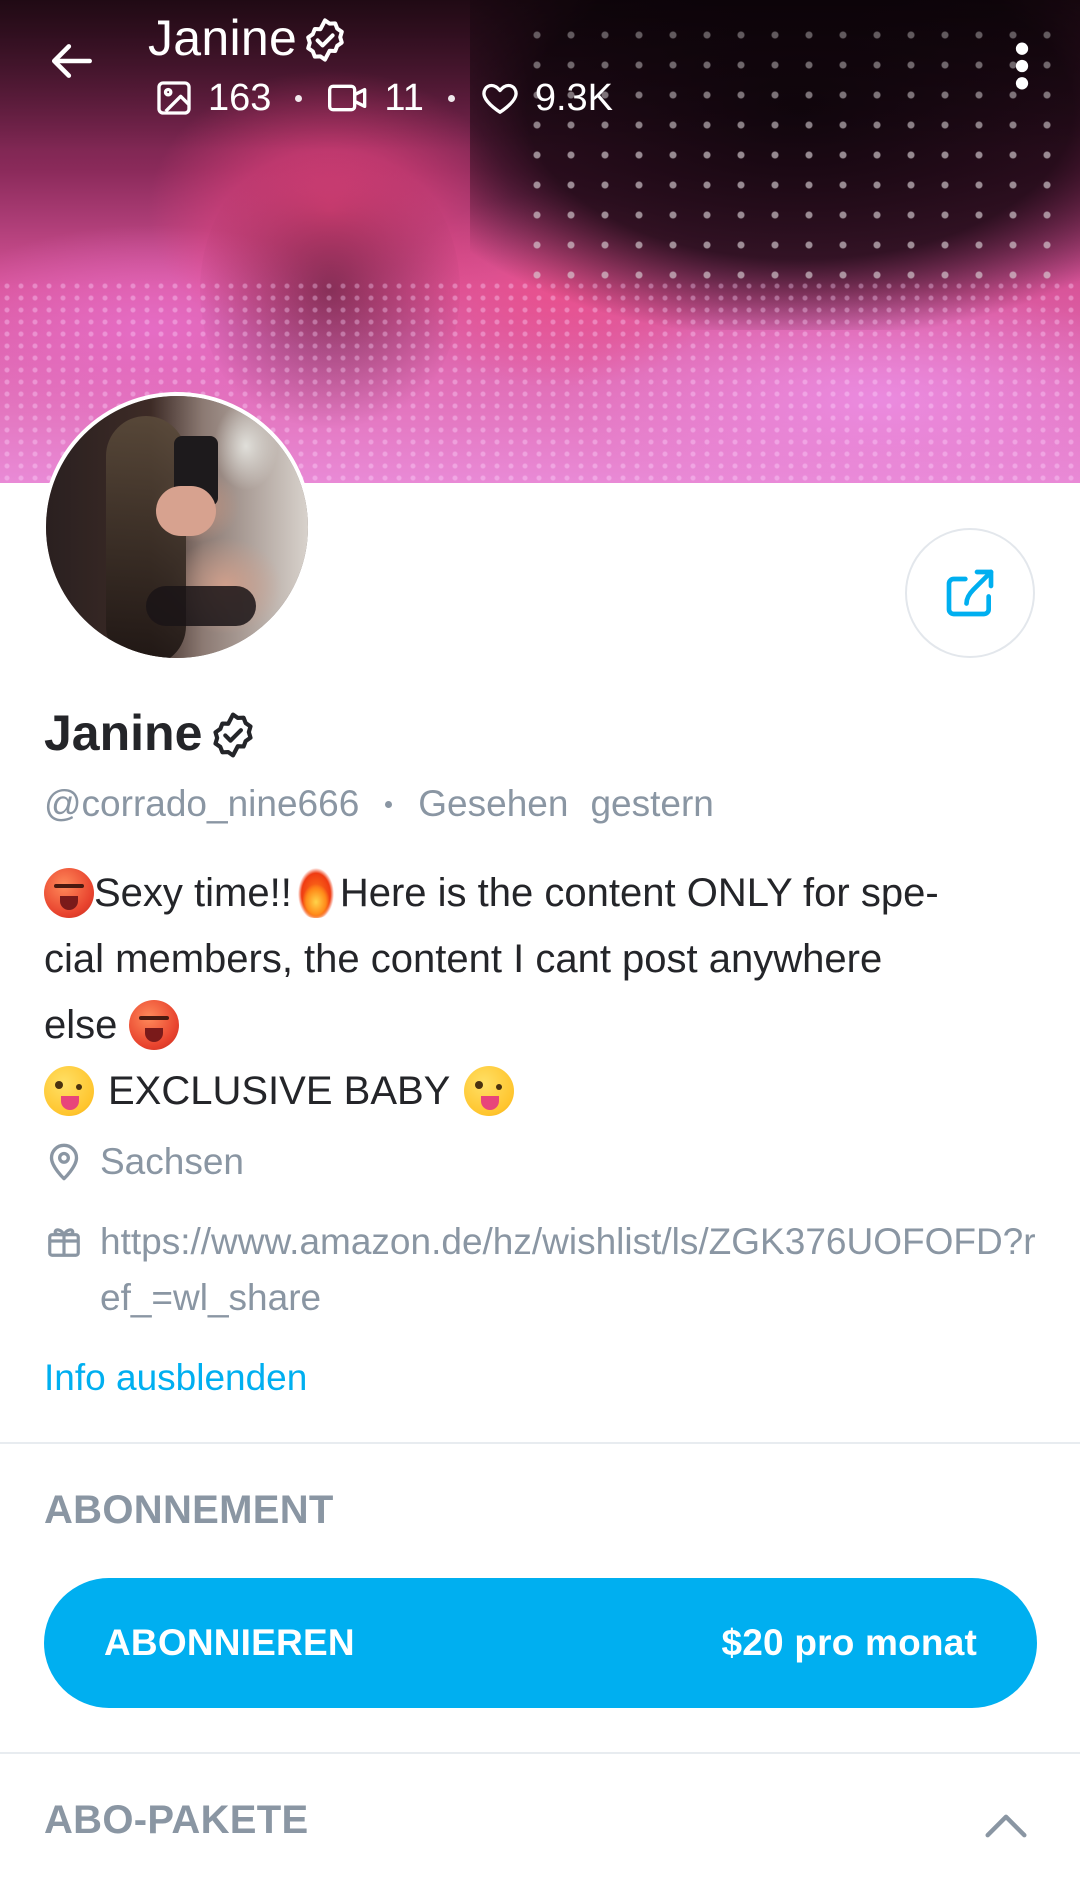 The width and height of the screenshot is (1080, 1885). I want to click on header-stats: 163 11 9.3K, so click(383, 98).